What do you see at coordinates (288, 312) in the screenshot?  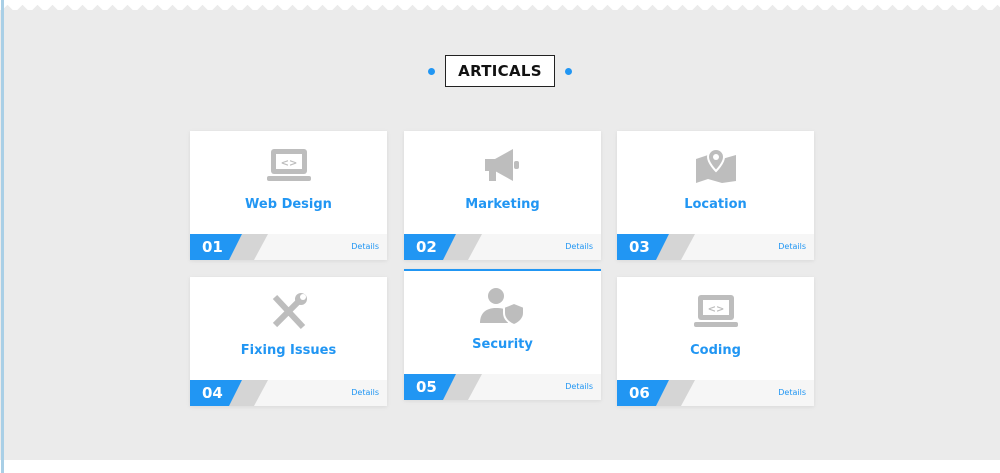 I see `tools-icon` at bounding box center [288, 312].